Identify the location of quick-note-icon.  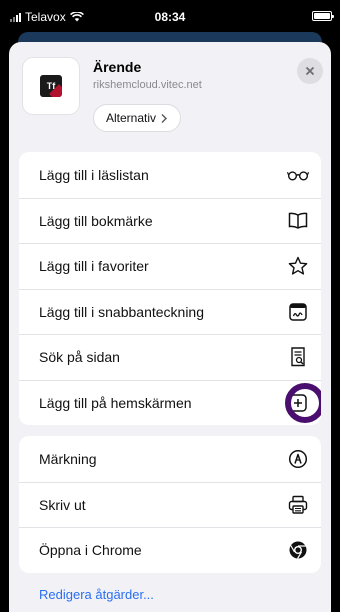
(298, 312).